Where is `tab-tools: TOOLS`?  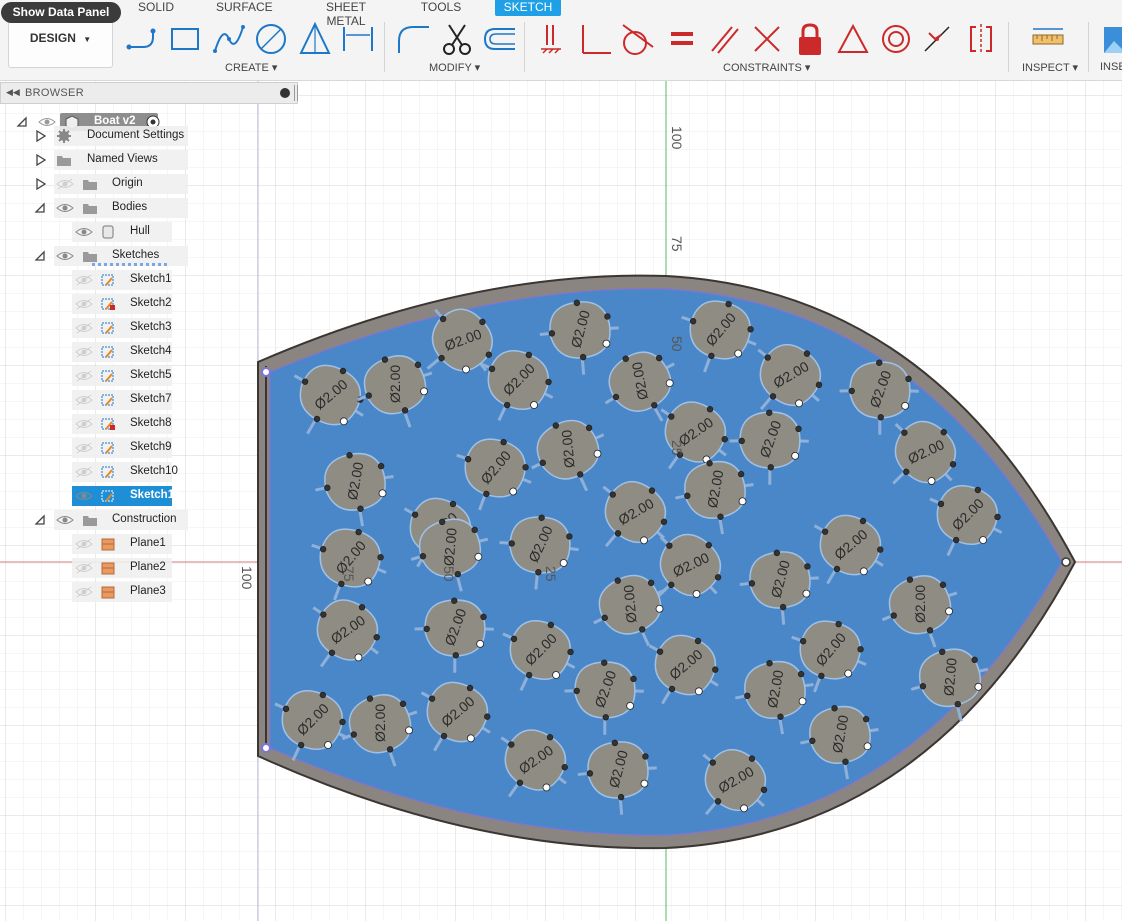 tab-tools: TOOLS is located at coordinates (441, 8).